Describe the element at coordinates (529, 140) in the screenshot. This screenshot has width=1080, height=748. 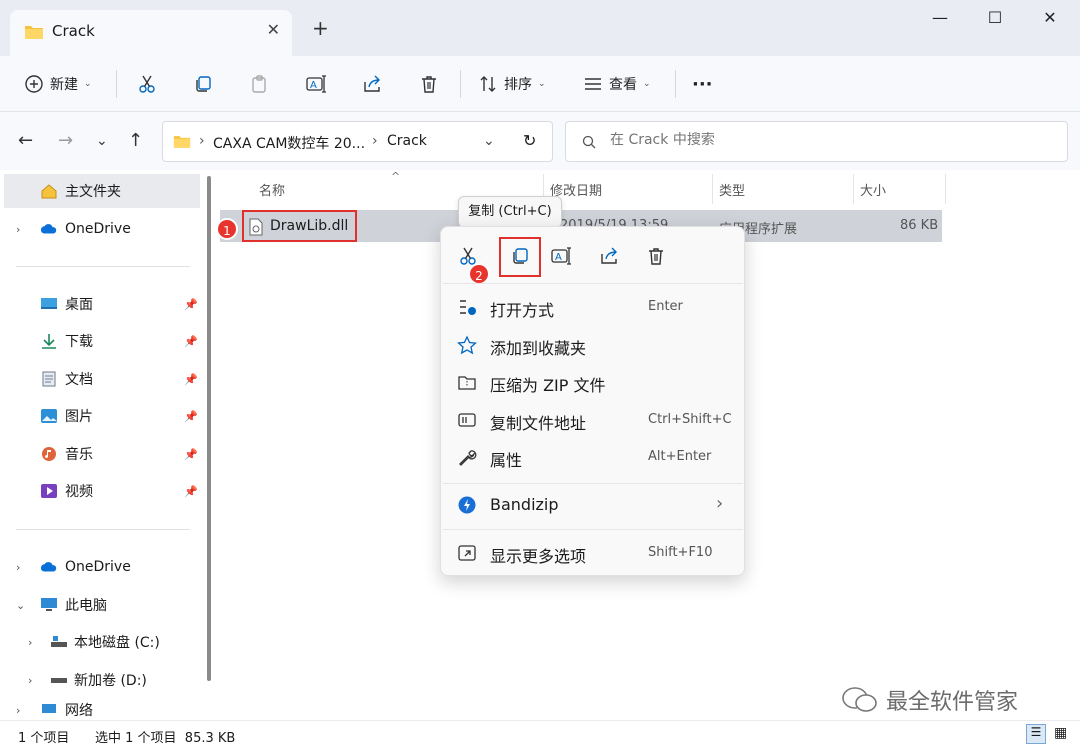
I see `refresh-icon: ↻` at that location.